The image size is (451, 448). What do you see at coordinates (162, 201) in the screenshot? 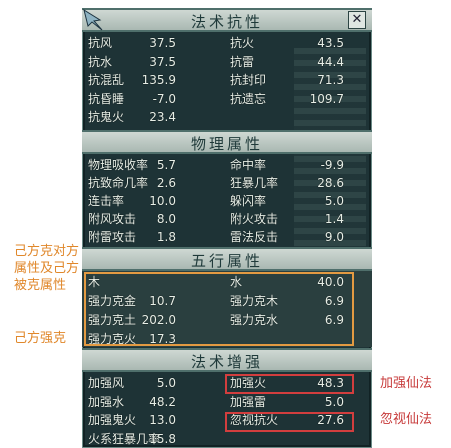
I see `stat-value: 10.0` at bounding box center [162, 201].